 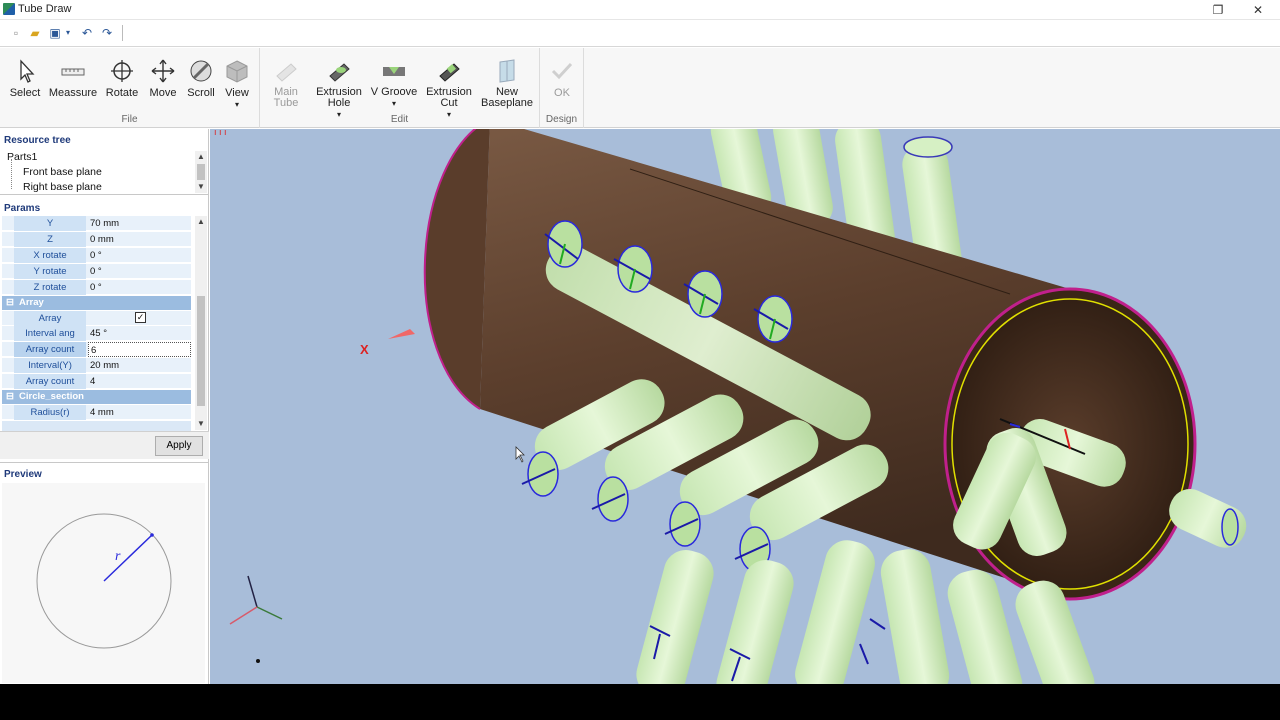 I want to click on param-value: 4, so click(x=139, y=381).